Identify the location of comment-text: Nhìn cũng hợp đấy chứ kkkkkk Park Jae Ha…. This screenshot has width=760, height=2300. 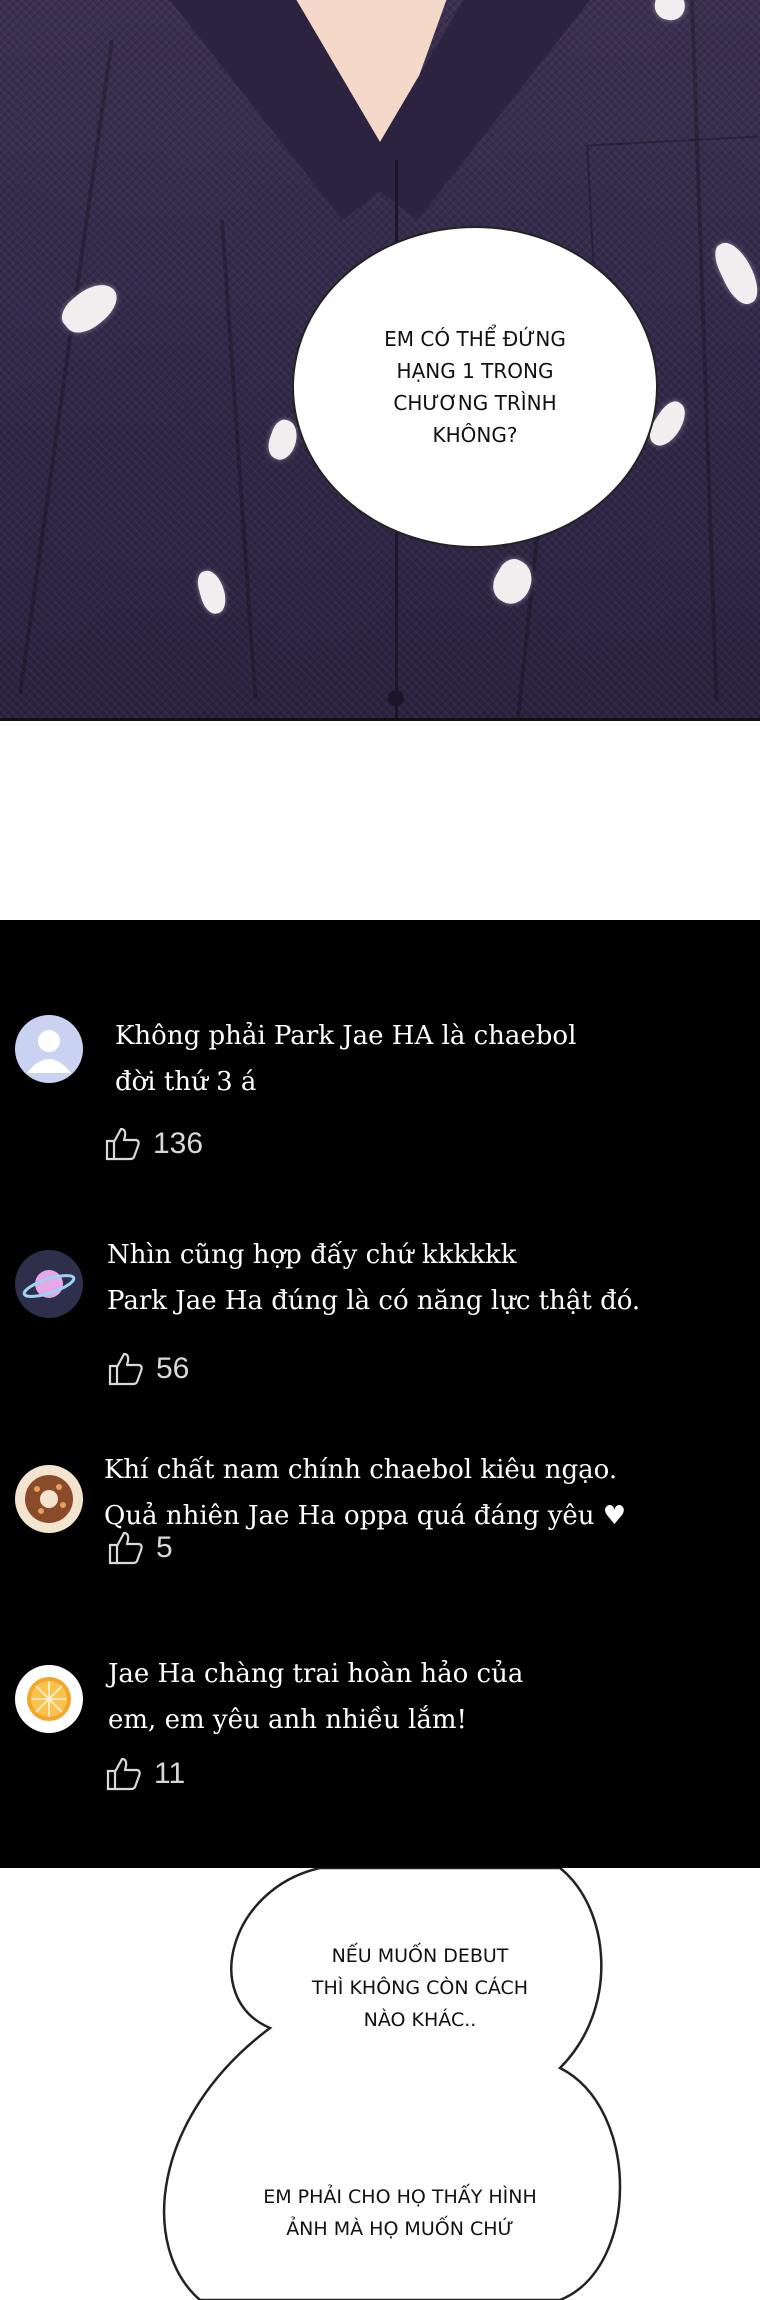
(374, 1278).